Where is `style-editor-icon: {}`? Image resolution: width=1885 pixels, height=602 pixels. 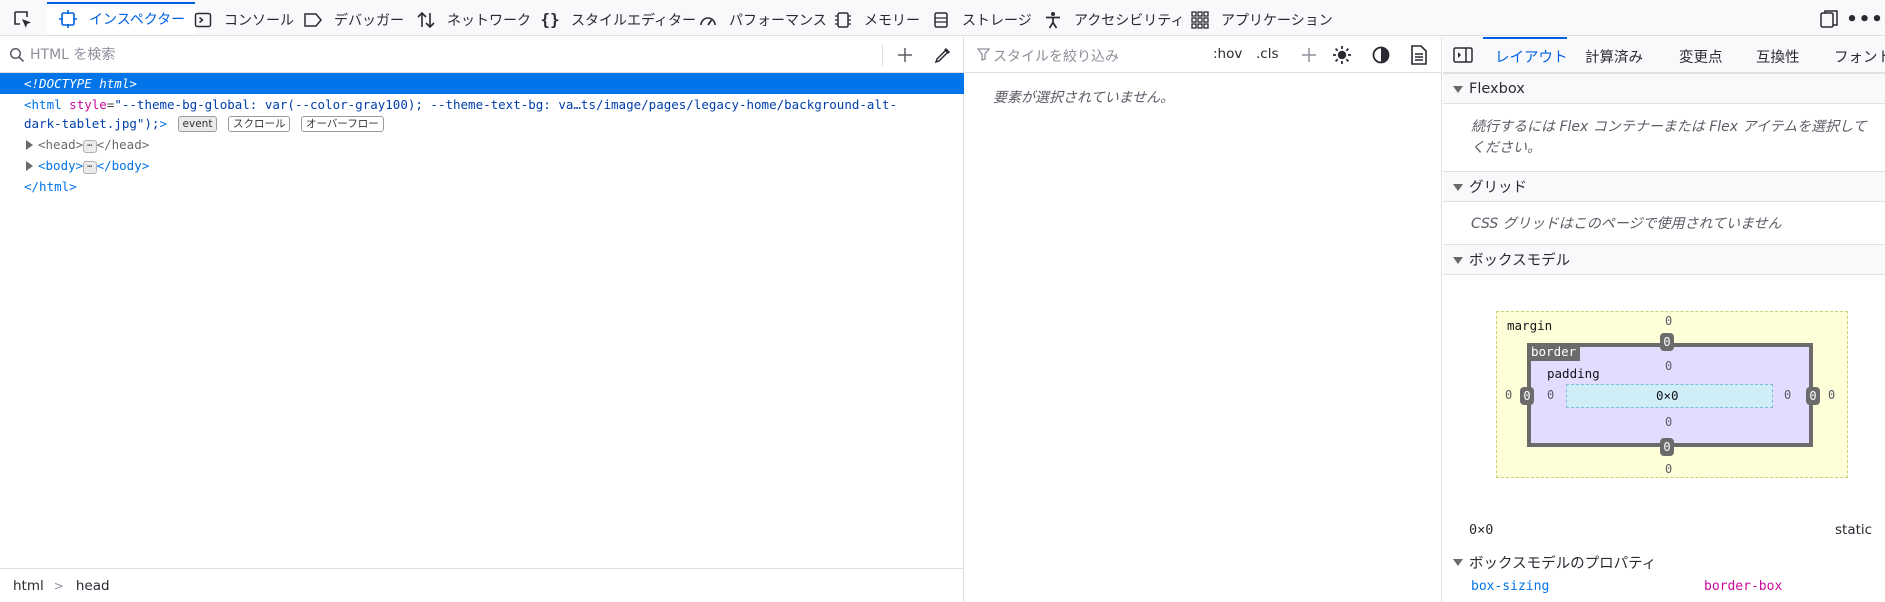 style-editor-icon: {} is located at coordinates (550, 19).